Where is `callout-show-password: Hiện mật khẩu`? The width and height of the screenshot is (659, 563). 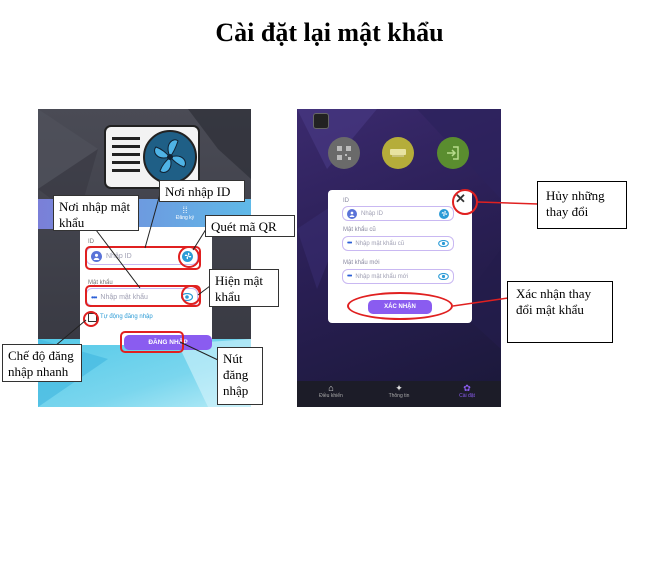
callout-show-password: Hiện mật khẩu is located at coordinates (244, 288).